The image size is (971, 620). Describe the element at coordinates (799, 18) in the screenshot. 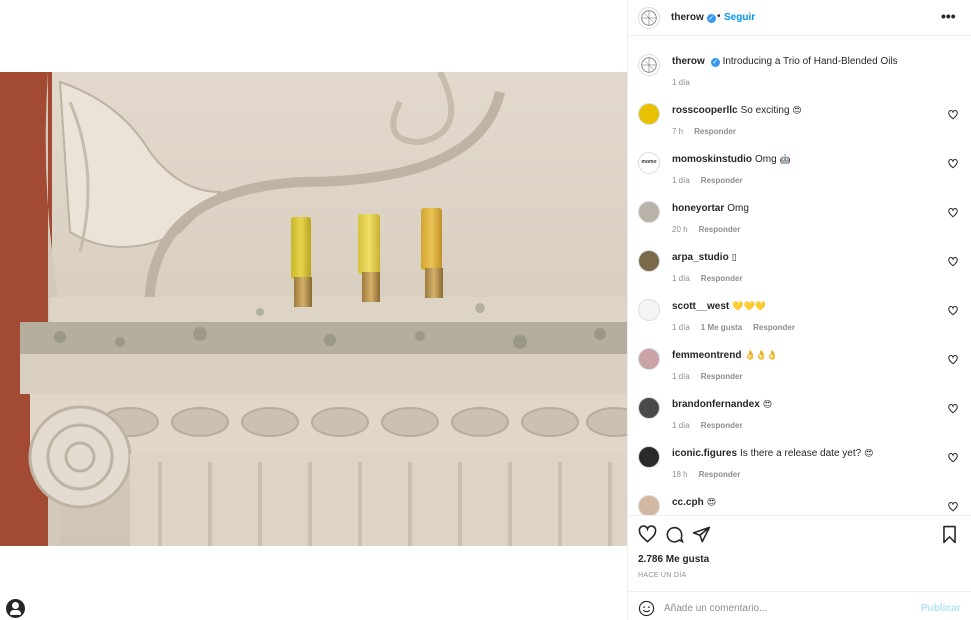

I see `post-header: therow ✓ • Seguir •••` at that location.